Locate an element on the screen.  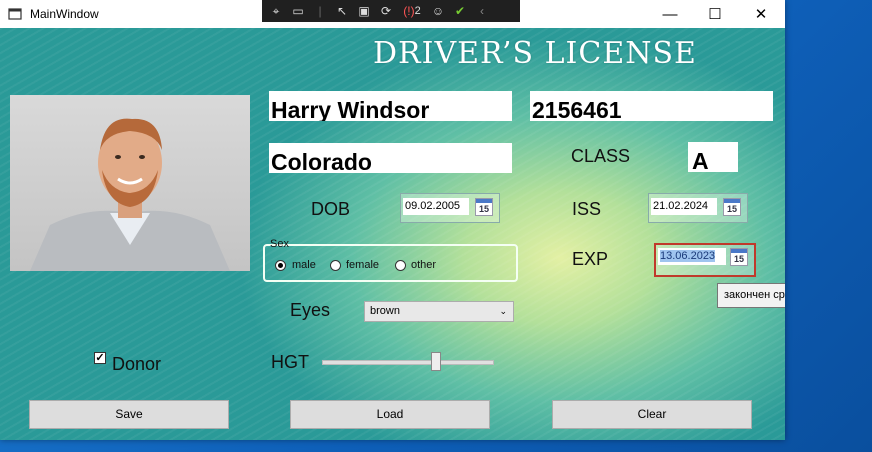
donor-checkbox: ✓ is located at coordinates (100, 358).